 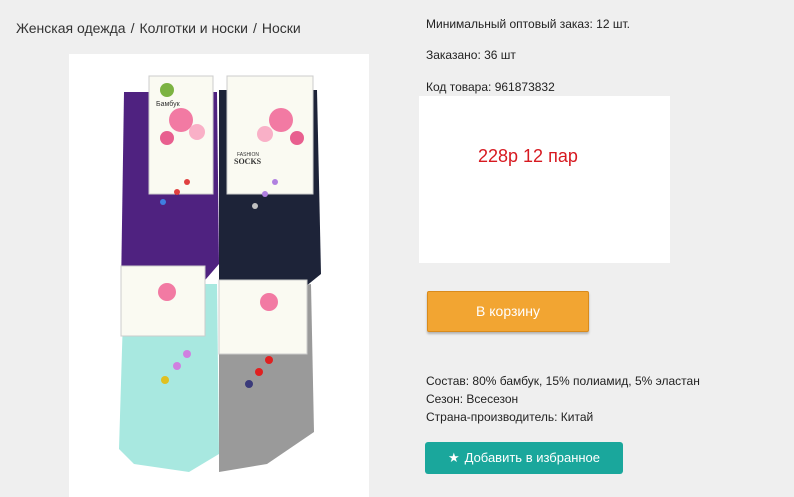 What do you see at coordinates (167, 90) in the screenshot?
I see `brand-logo` at bounding box center [167, 90].